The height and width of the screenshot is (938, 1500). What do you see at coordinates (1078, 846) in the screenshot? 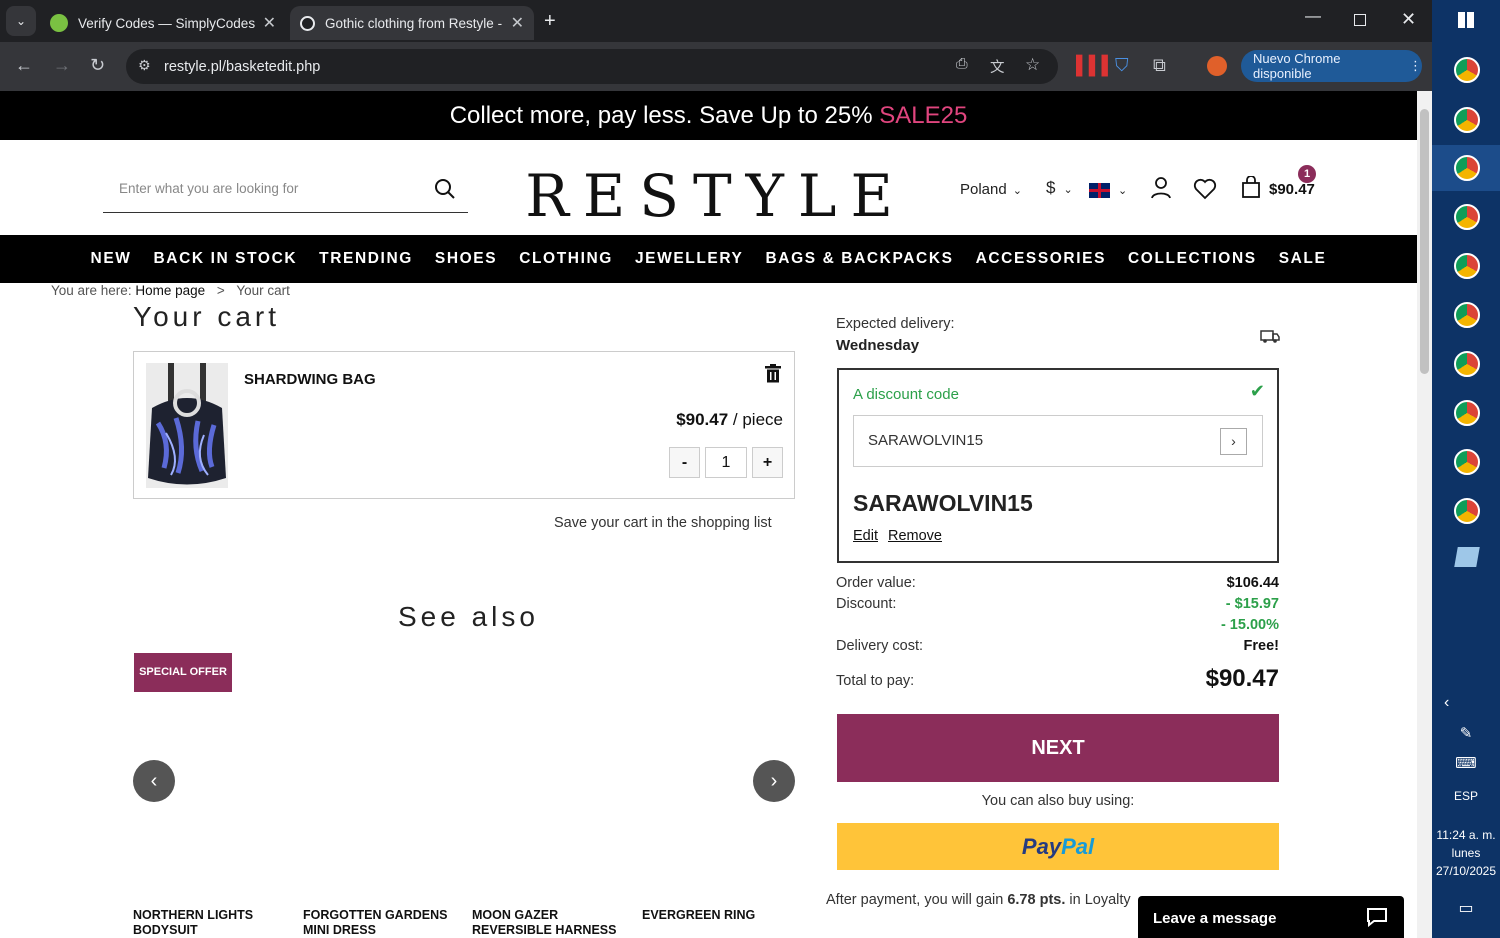
I see `paypal-logo-part: Pal` at bounding box center [1078, 846].